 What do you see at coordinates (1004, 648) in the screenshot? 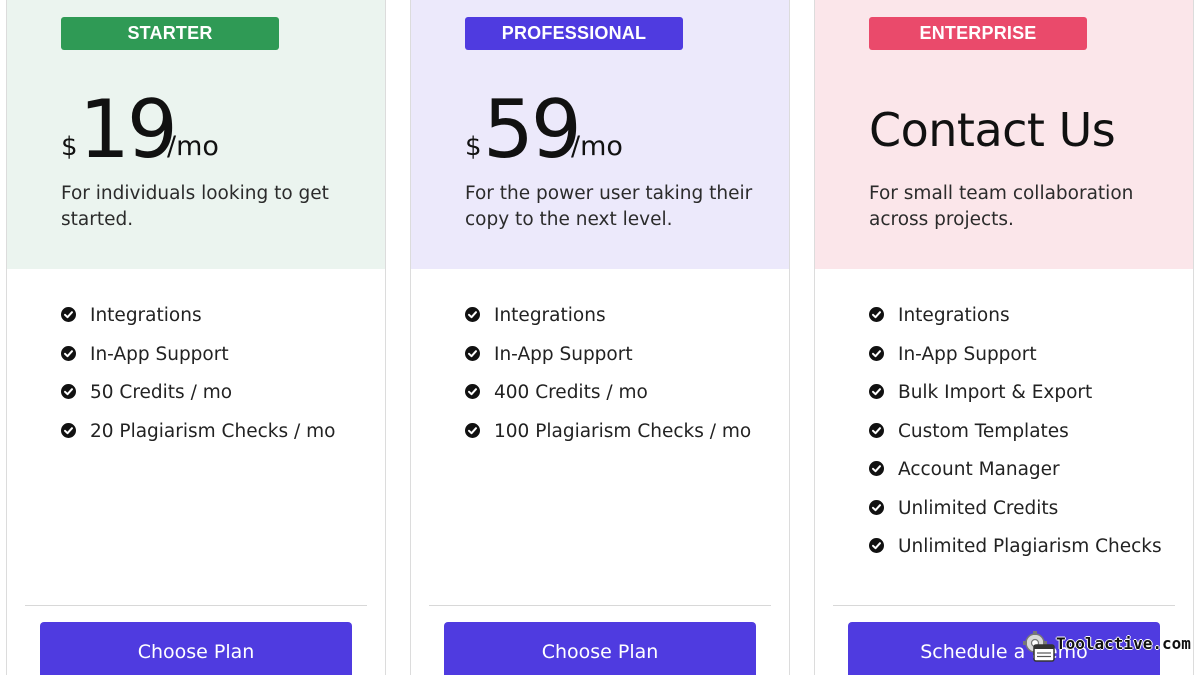
I see `schedule-demo-button: Schedule a Demo` at bounding box center [1004, 648].